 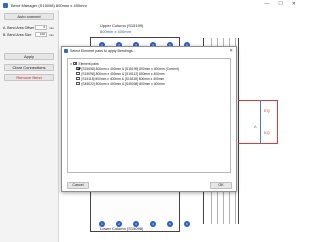 What do you see at coordinates (115, 31) in the screenshot?
I see `upper-column-size: 800mm x 400mm` at bounding box center [115, 31].